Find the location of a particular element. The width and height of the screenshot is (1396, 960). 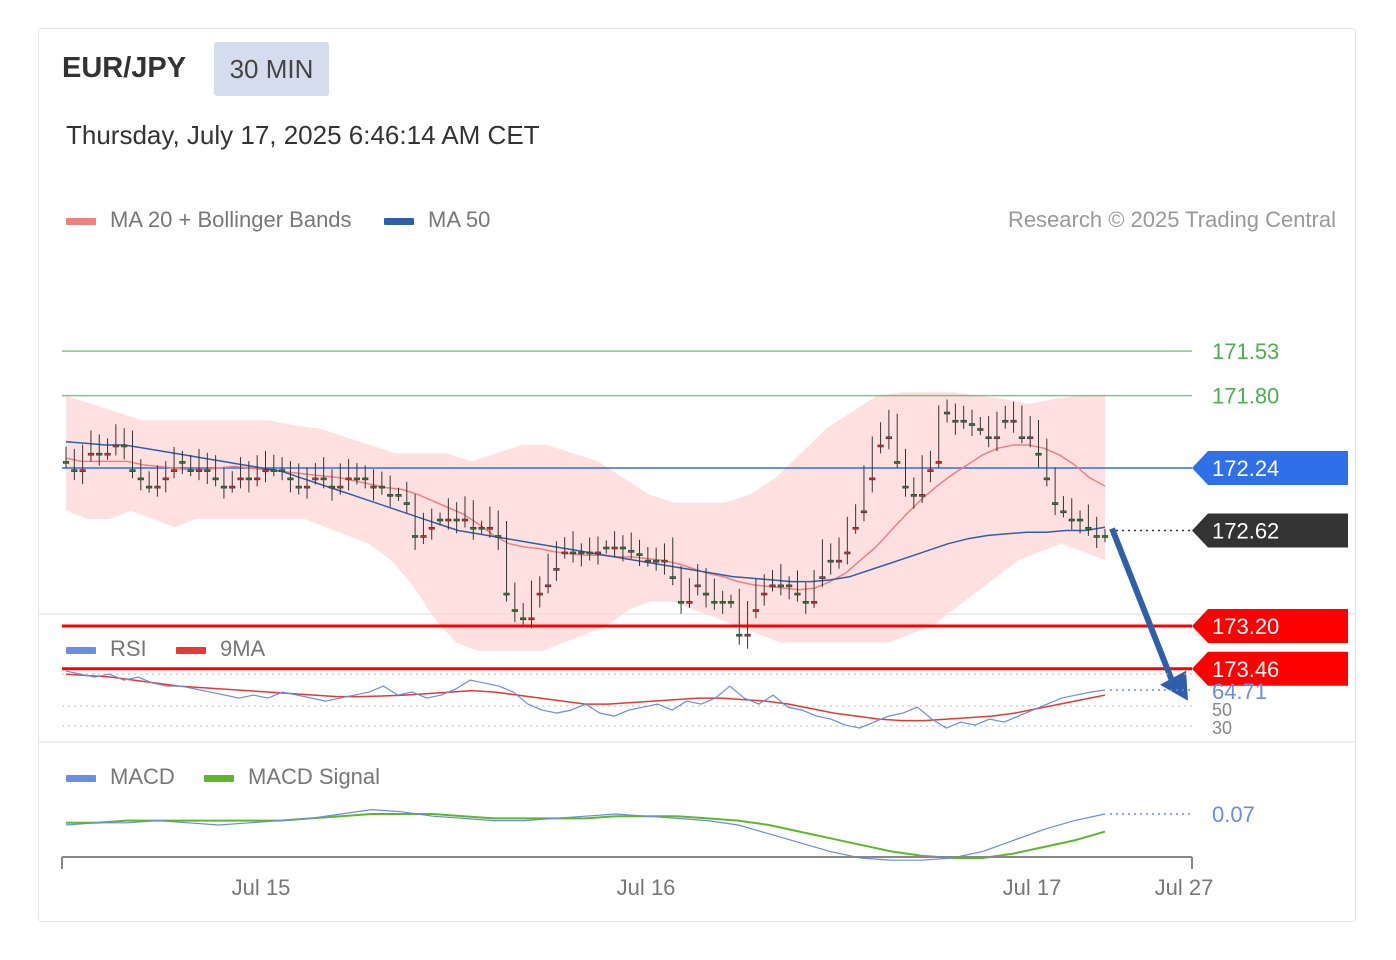

rsi-level-label: 30 is located at coordinates (1222, 728).